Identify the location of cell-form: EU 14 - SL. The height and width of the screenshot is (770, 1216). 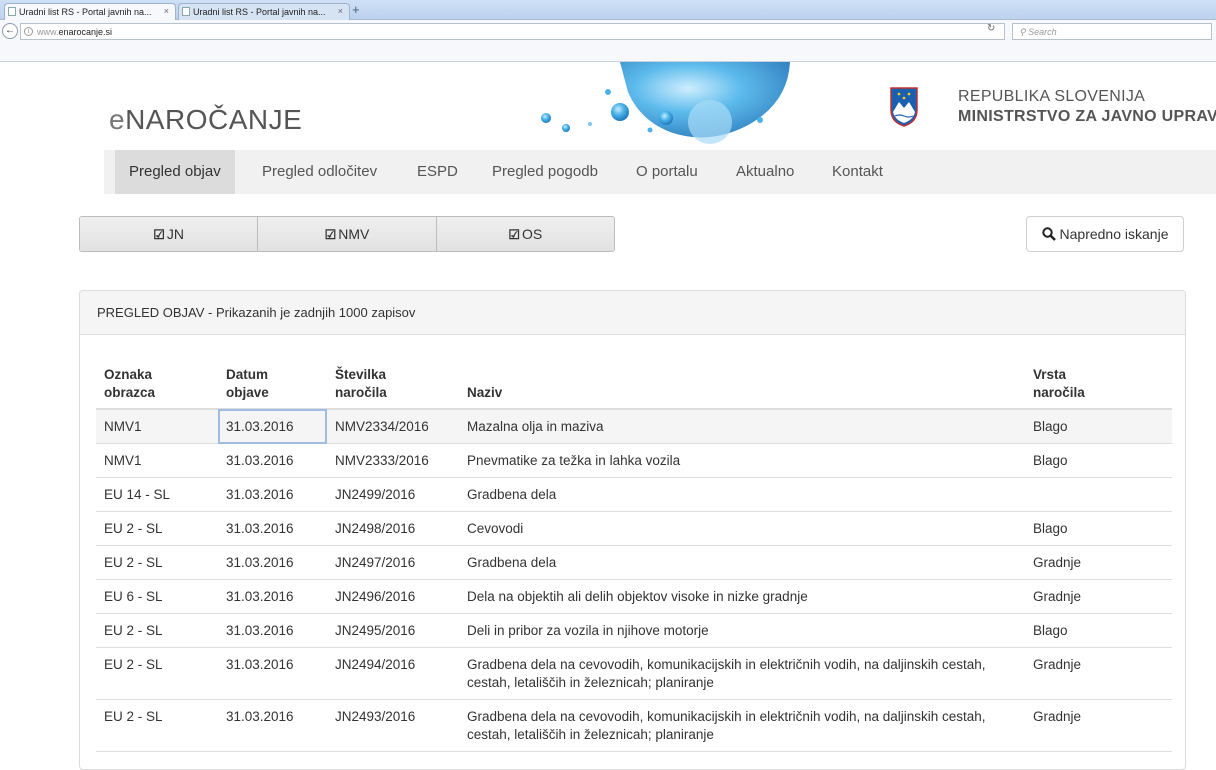
(157, 494).